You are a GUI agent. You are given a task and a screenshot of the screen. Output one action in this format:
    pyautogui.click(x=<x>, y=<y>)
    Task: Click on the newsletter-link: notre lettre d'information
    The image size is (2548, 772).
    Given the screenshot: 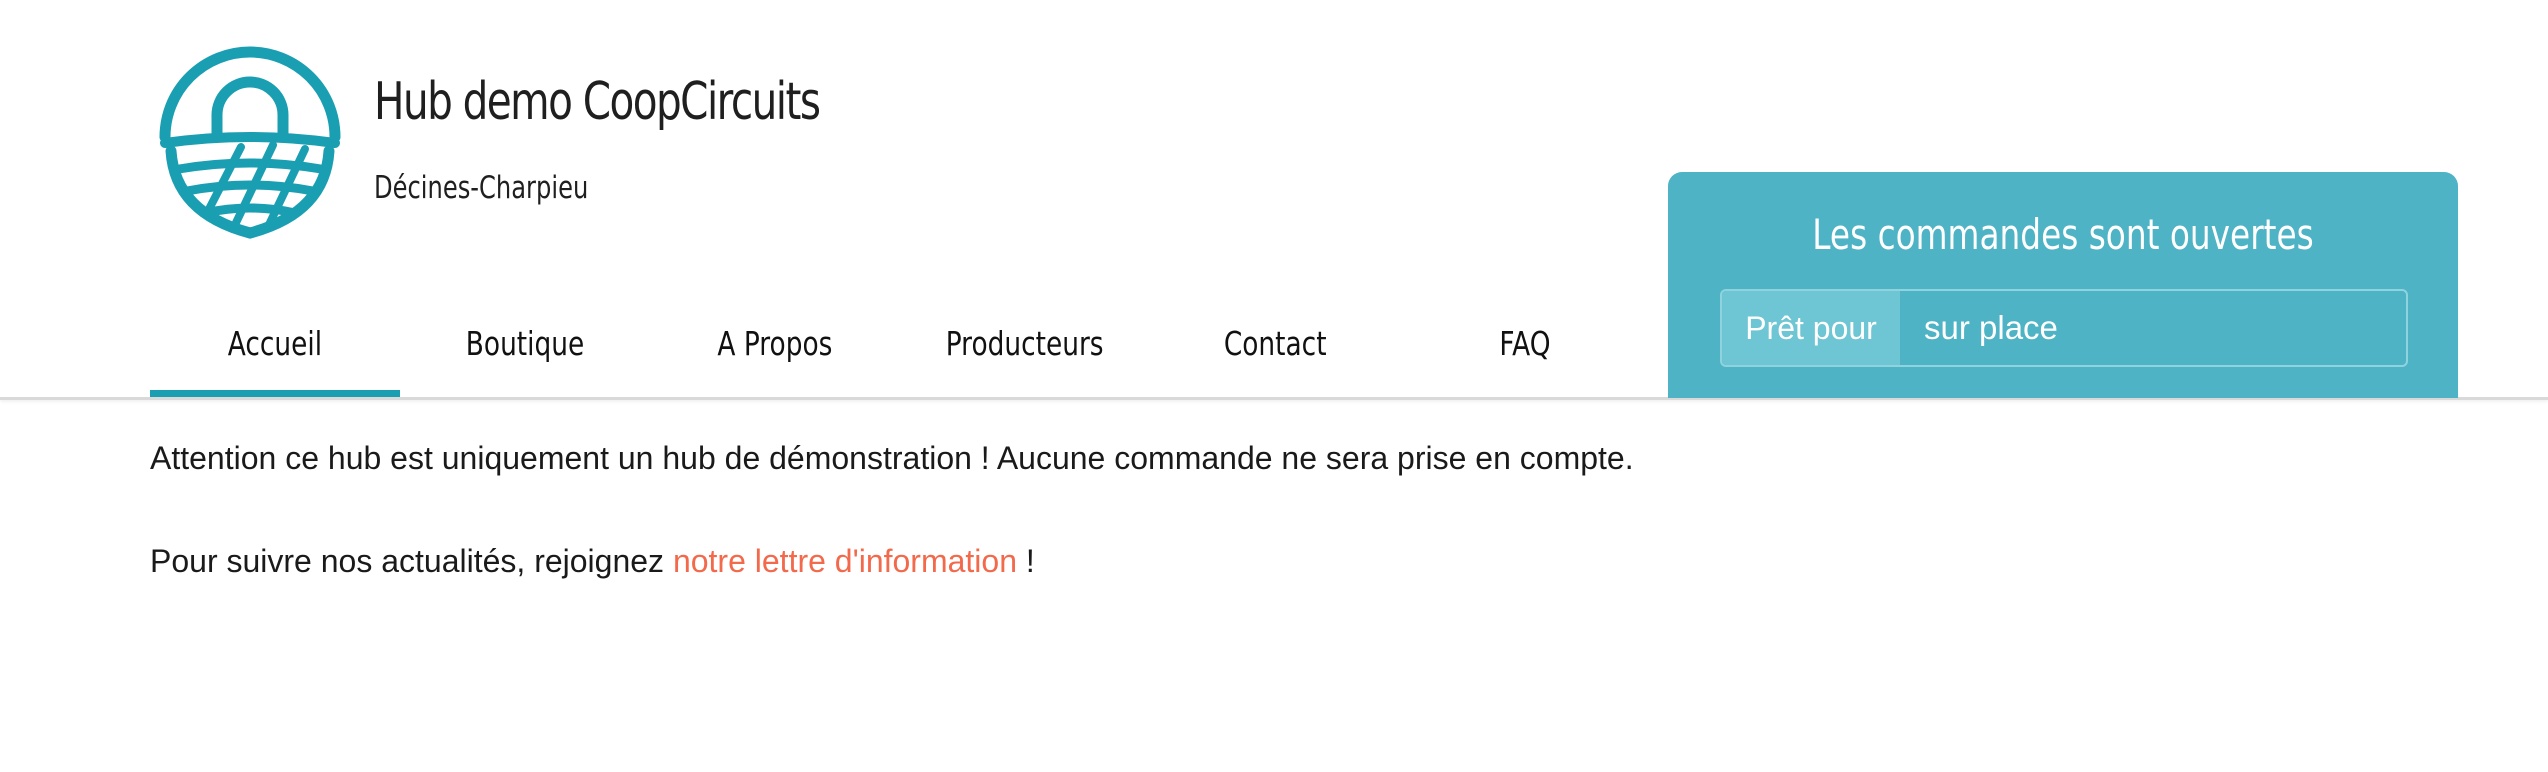 What is the action you would take?
    pyautogui.click(x=845, y=561)
    